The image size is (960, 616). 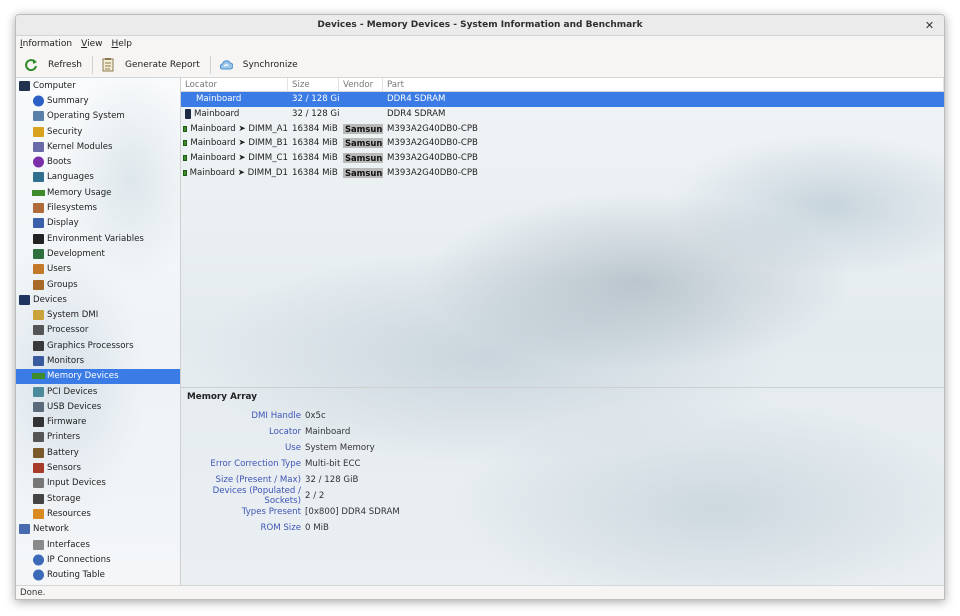 What do you see at coordinates (98, 284) in the screenshot?
I see `sidebar-item-groups: Groups` at bounding box center [98, 284].